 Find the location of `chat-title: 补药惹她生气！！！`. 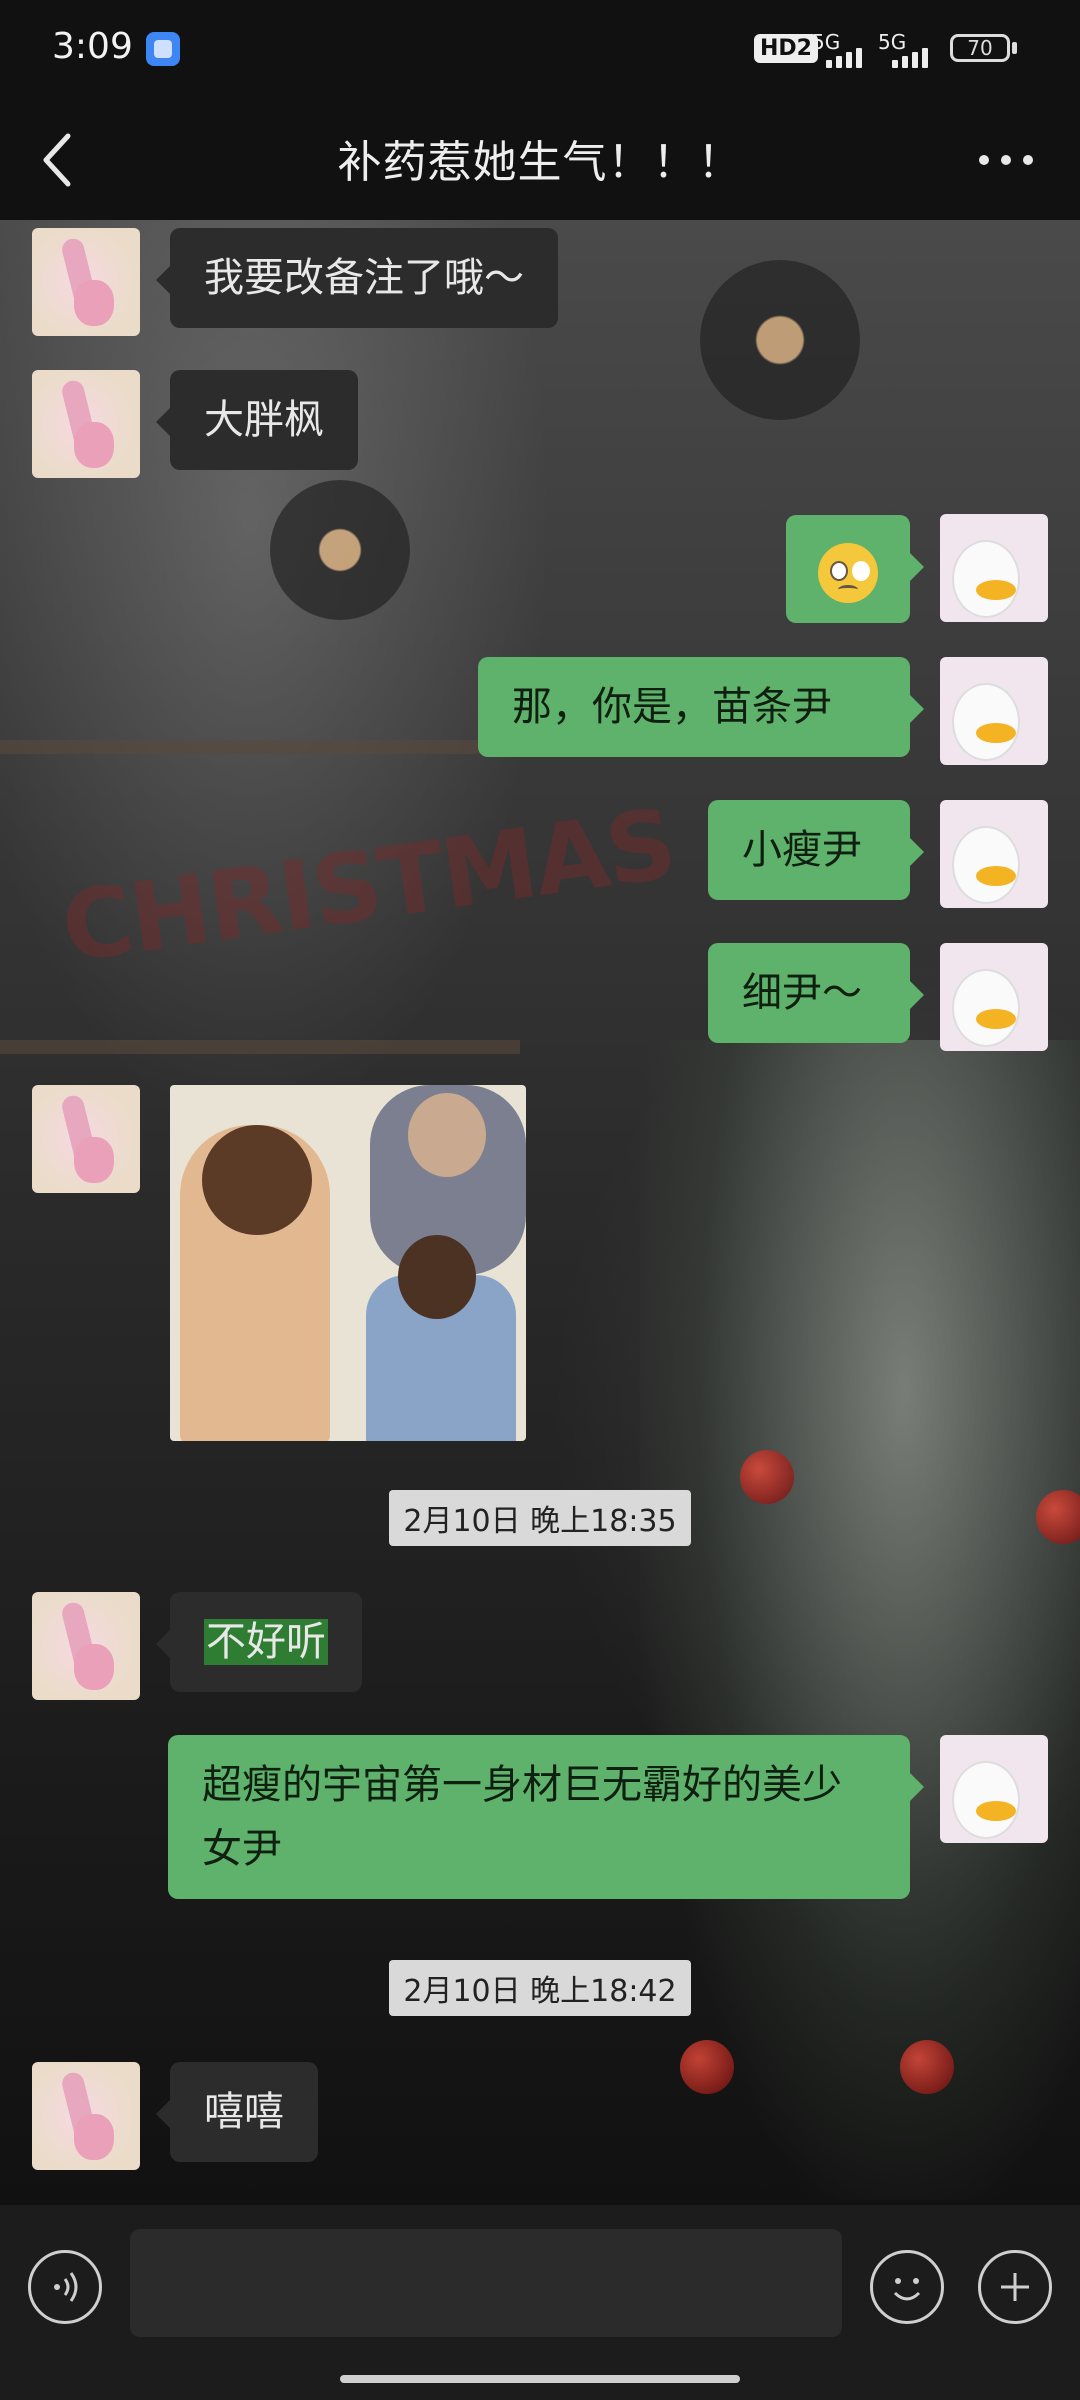

chat-title: 补药惹她生气！！！ is located at coordinates (540, 162).